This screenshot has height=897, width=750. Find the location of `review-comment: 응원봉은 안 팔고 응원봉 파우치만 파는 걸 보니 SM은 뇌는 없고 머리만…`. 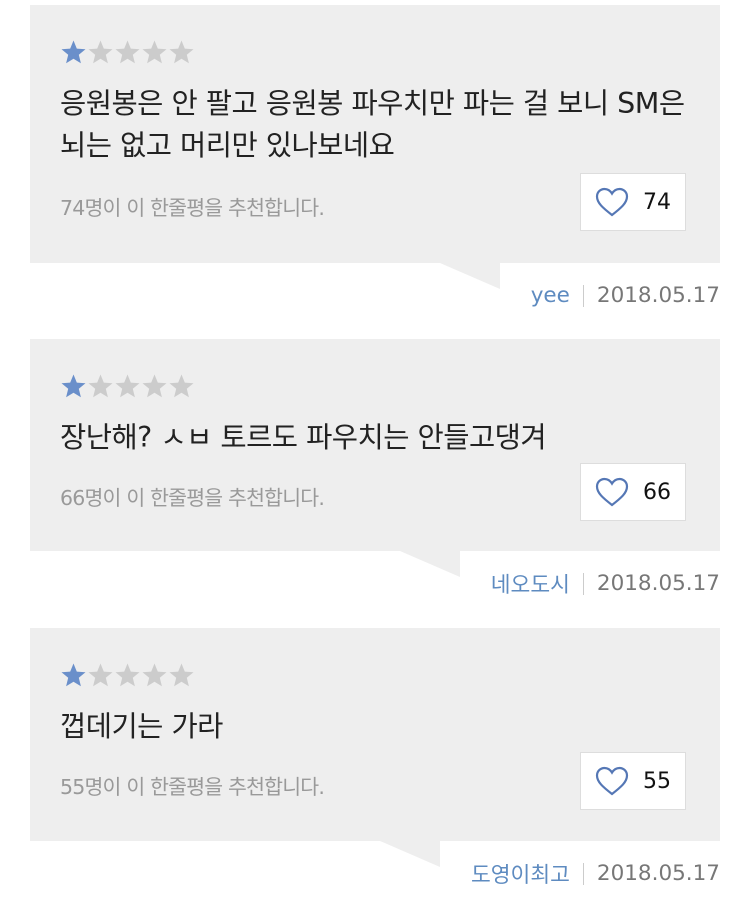

review-comment: 응원봉은 안 팔고 응원봉 파우치만 파는 걸 보니 SM은 뇌는 없고 머리만… is located at coordinates (372, 124).